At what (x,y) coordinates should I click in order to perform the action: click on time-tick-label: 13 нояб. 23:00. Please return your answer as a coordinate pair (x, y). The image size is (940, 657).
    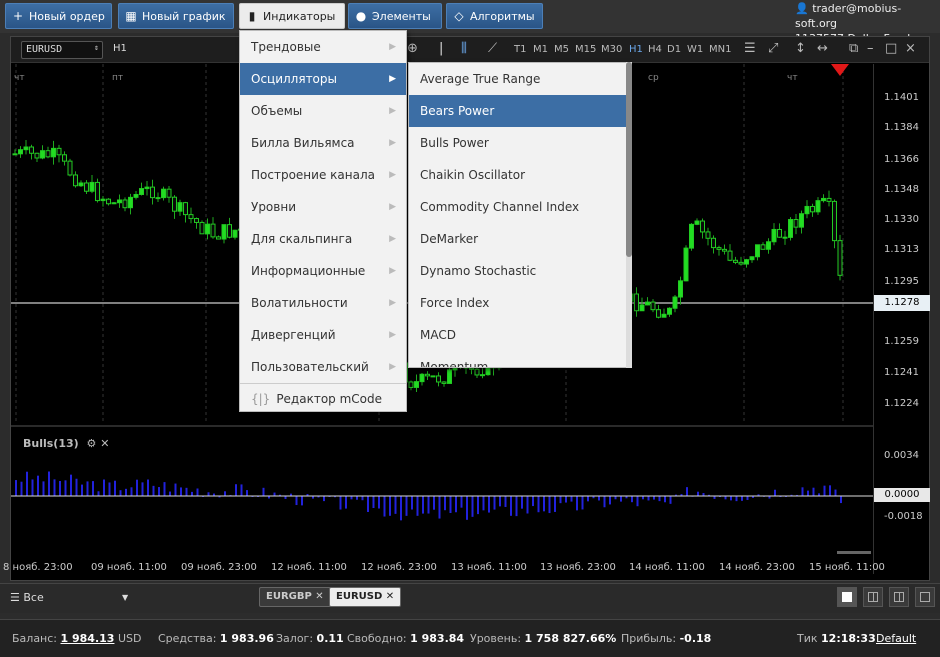
    Looking at the image, I should click on (578, 567).